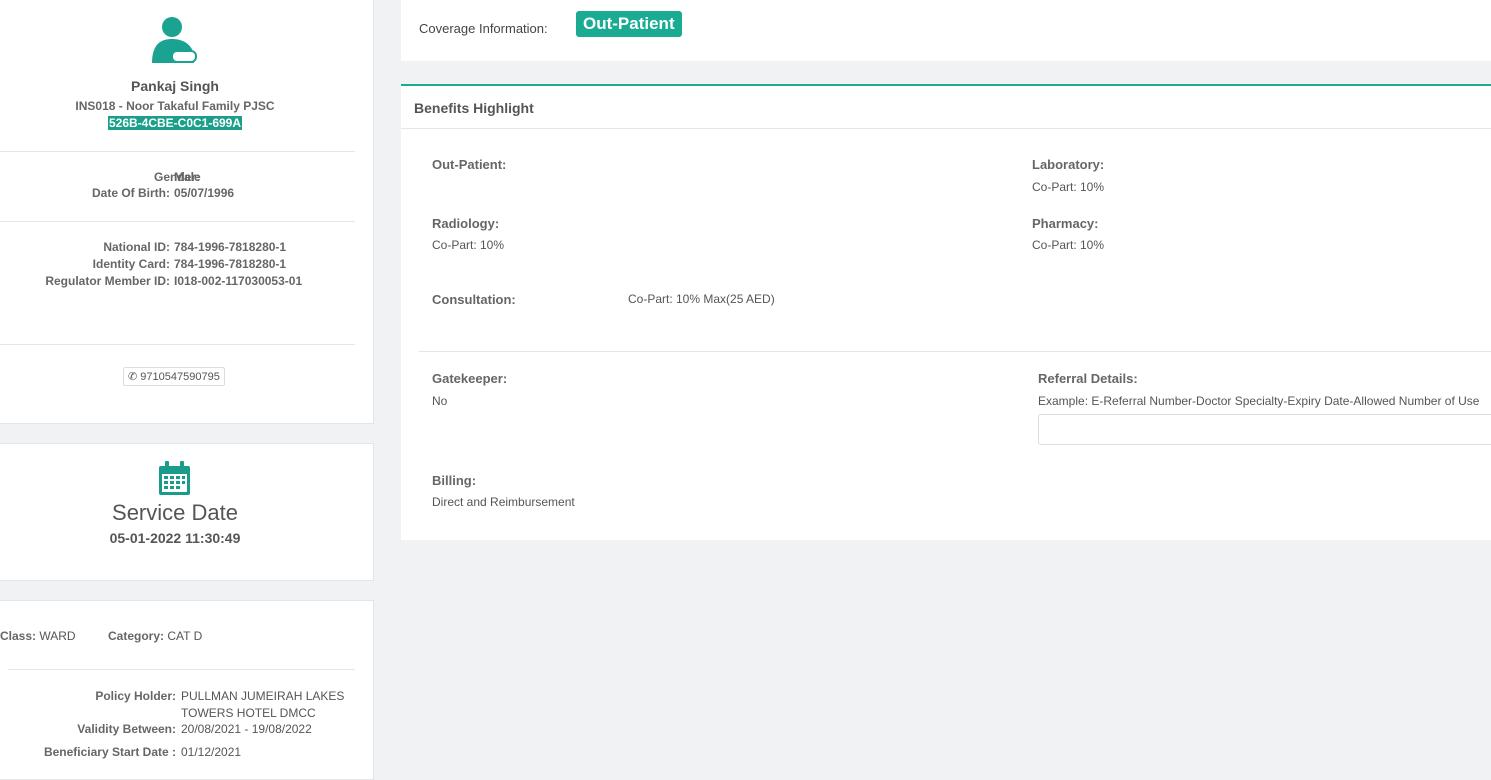 Image resolution: width=1491 pixels, height=780 pixels. I want to click on patient-name: Pankaj Singh, so click(175, 86).